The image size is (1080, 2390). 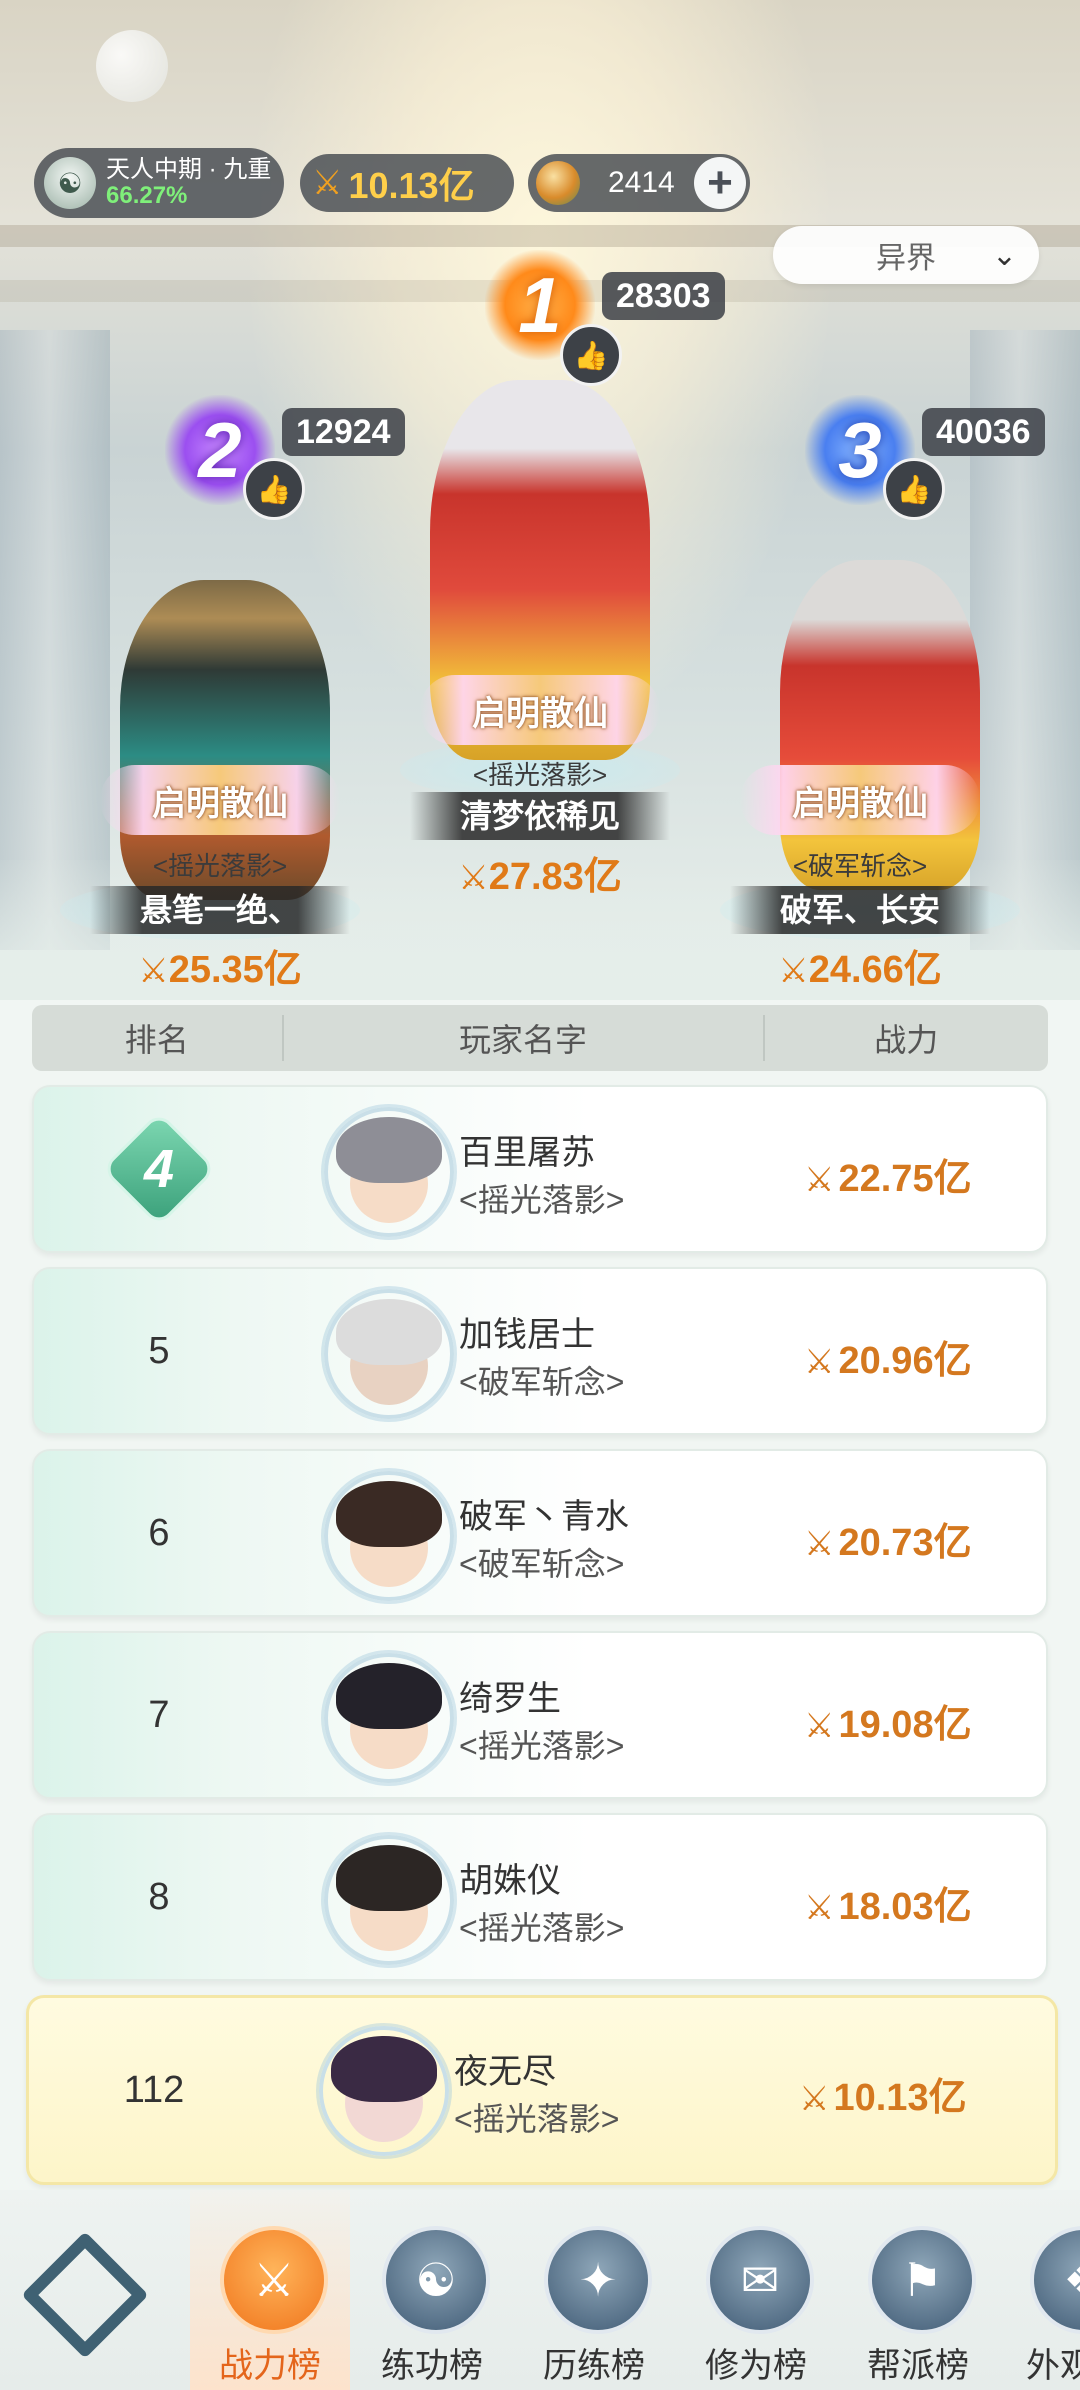 I want to click on player-name: 破军丶青水, so click(x=544, y=1517).